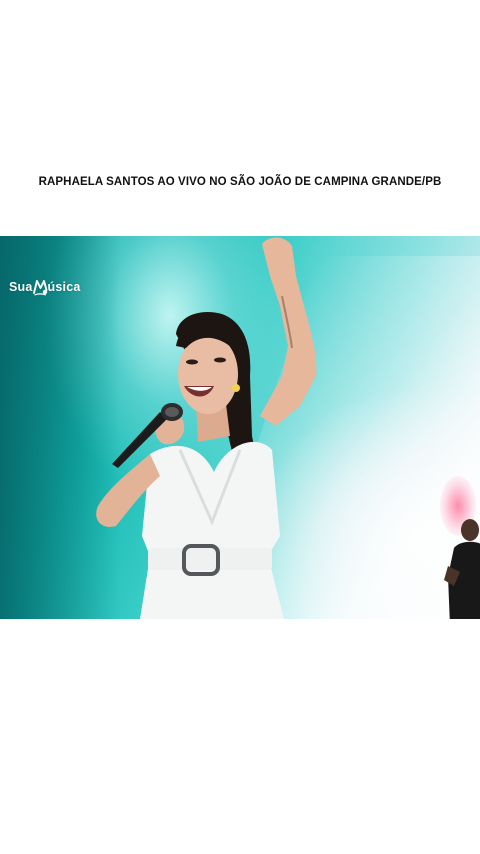 The height and width of the screenshot is (854, 480). What do you see at coordinates (40, 287) in the screenshot?
I see `music-note-m-icon` at bounding box center [40, 287].